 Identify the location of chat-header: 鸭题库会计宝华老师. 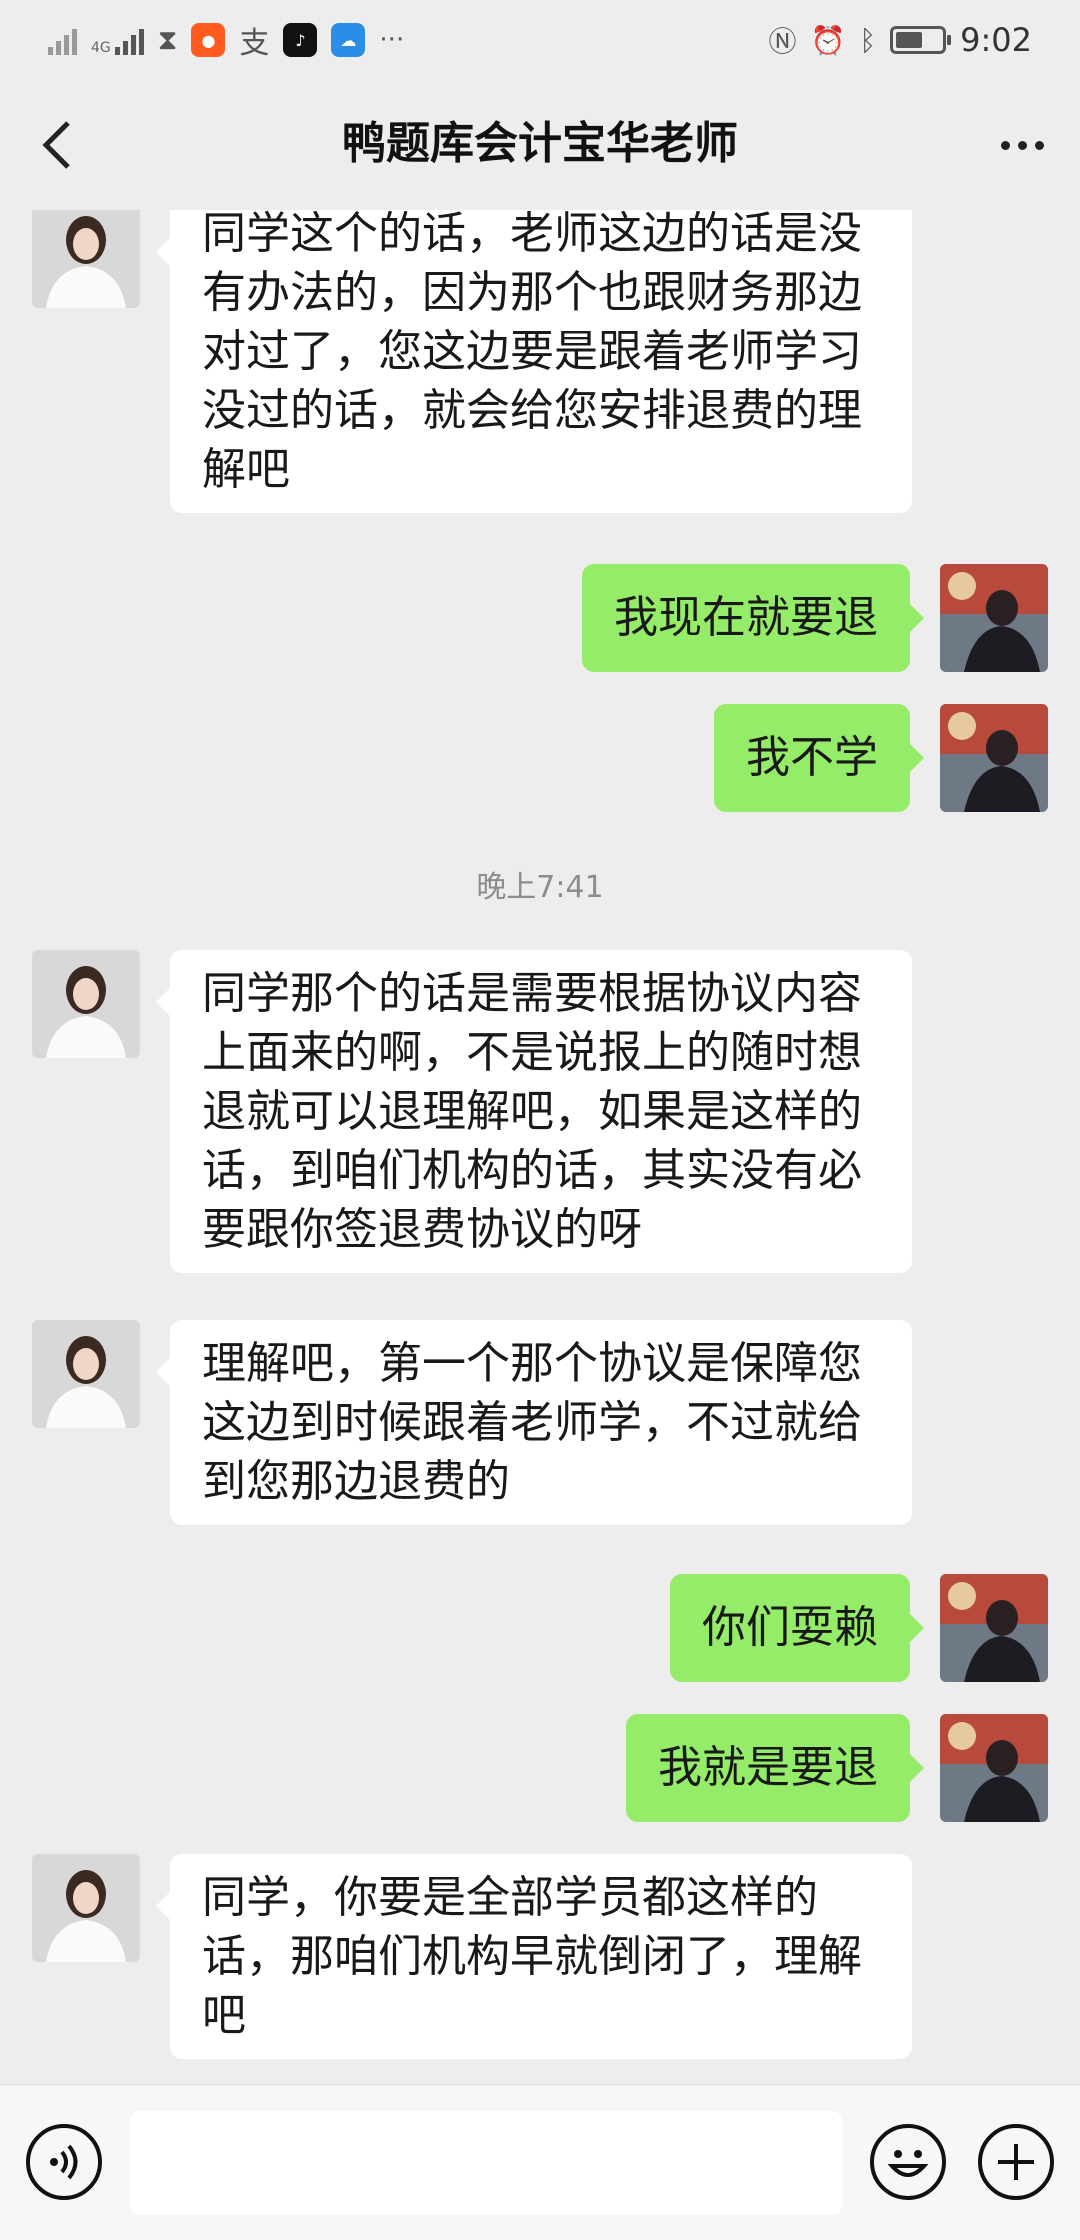
(540, 145).